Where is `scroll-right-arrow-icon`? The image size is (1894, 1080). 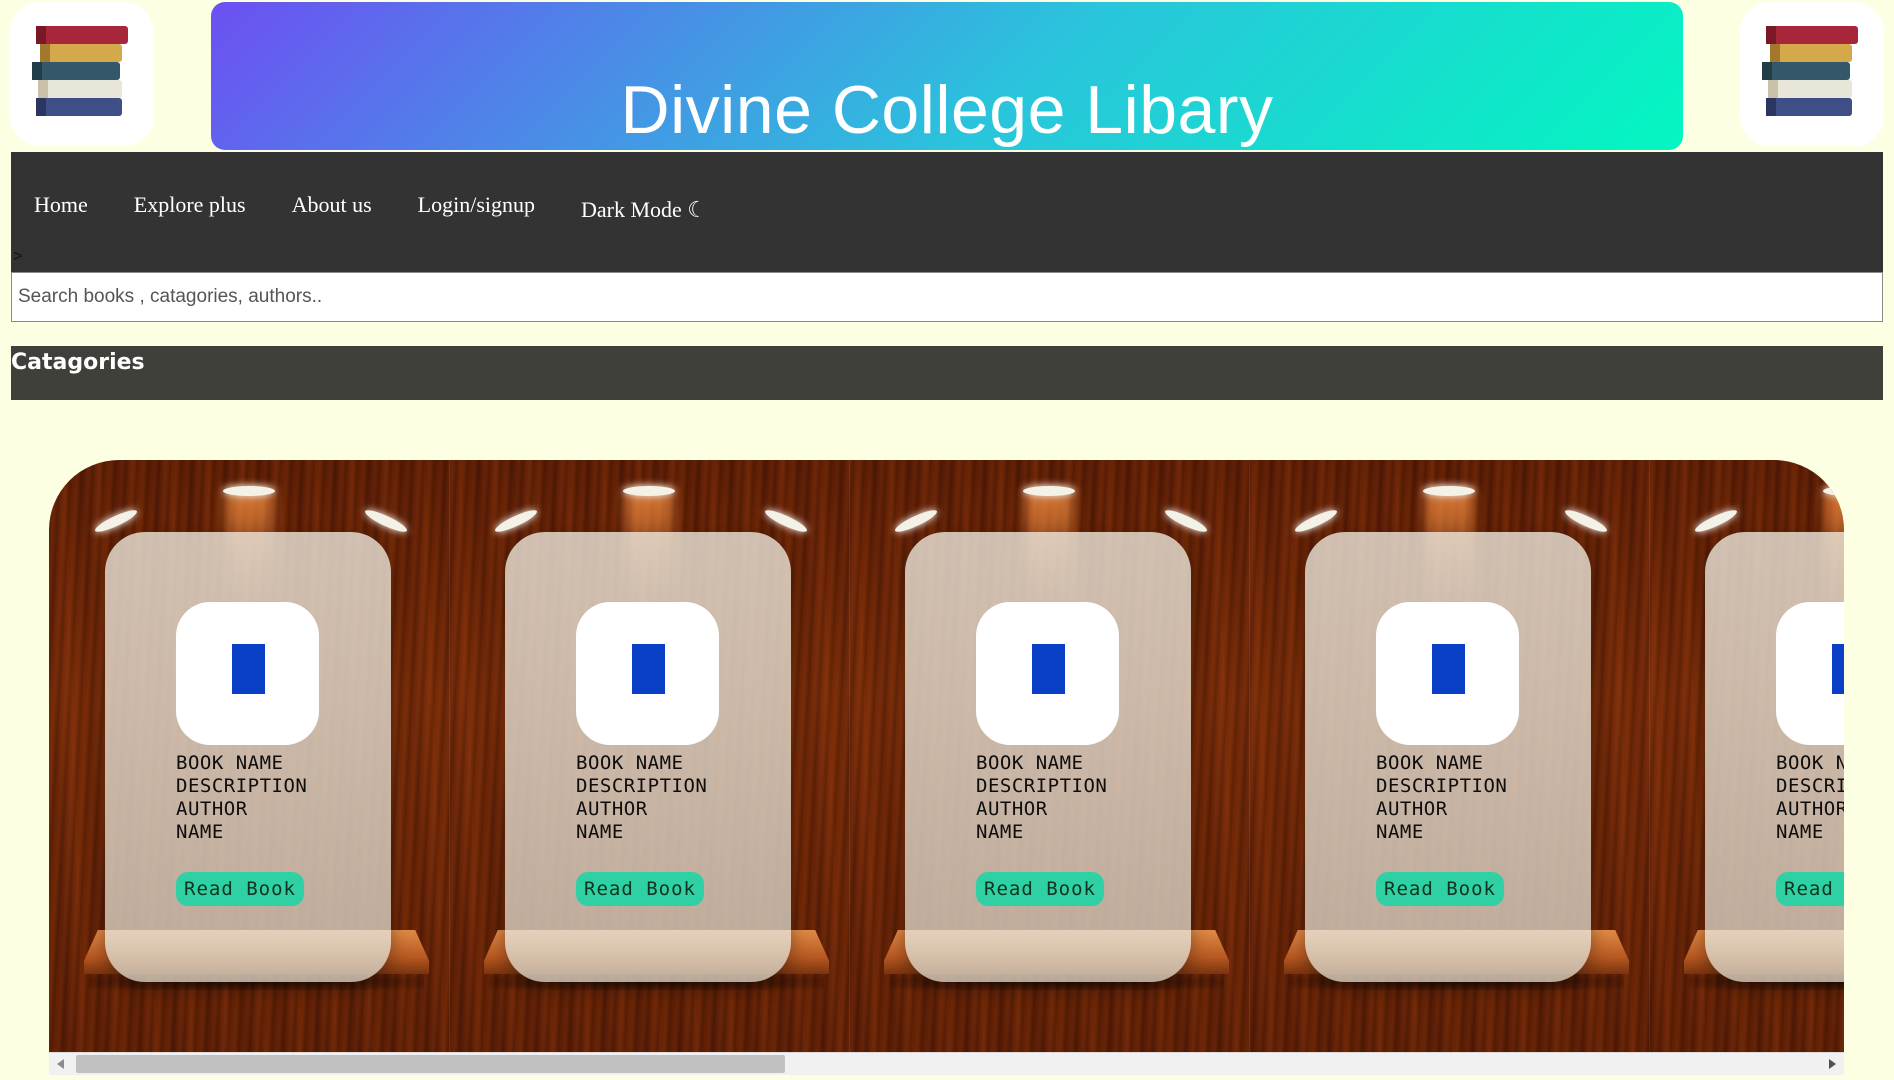 scroll-right-arrow-icon is located at coordinates (1832, 1064).